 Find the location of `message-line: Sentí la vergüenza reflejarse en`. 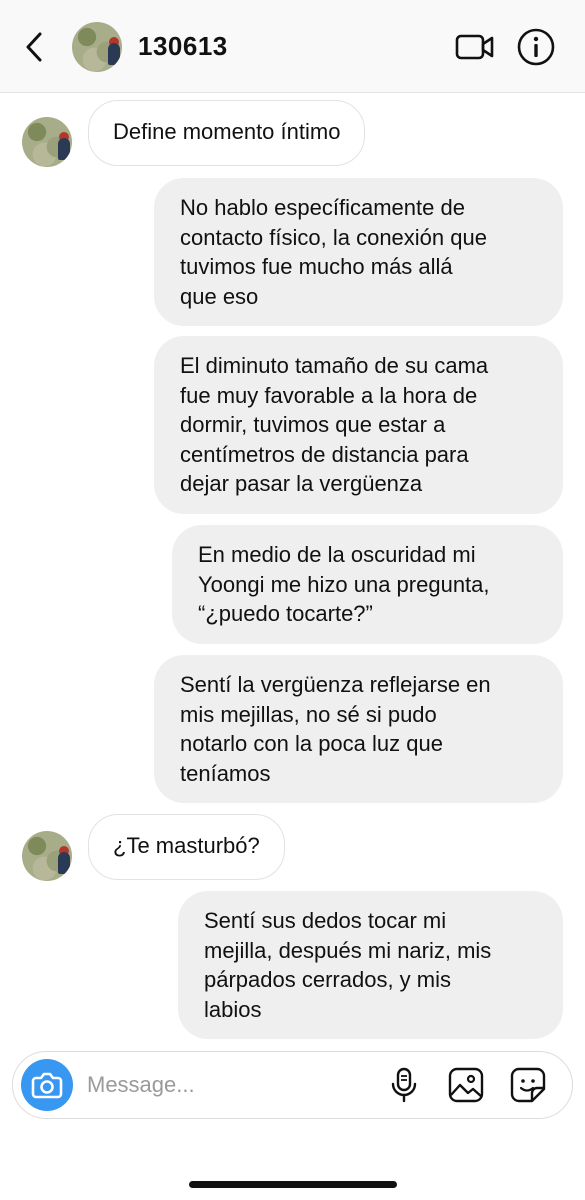

message-line: Sentí la vergüenza reflejarse en is located at coordinates (335, 684).